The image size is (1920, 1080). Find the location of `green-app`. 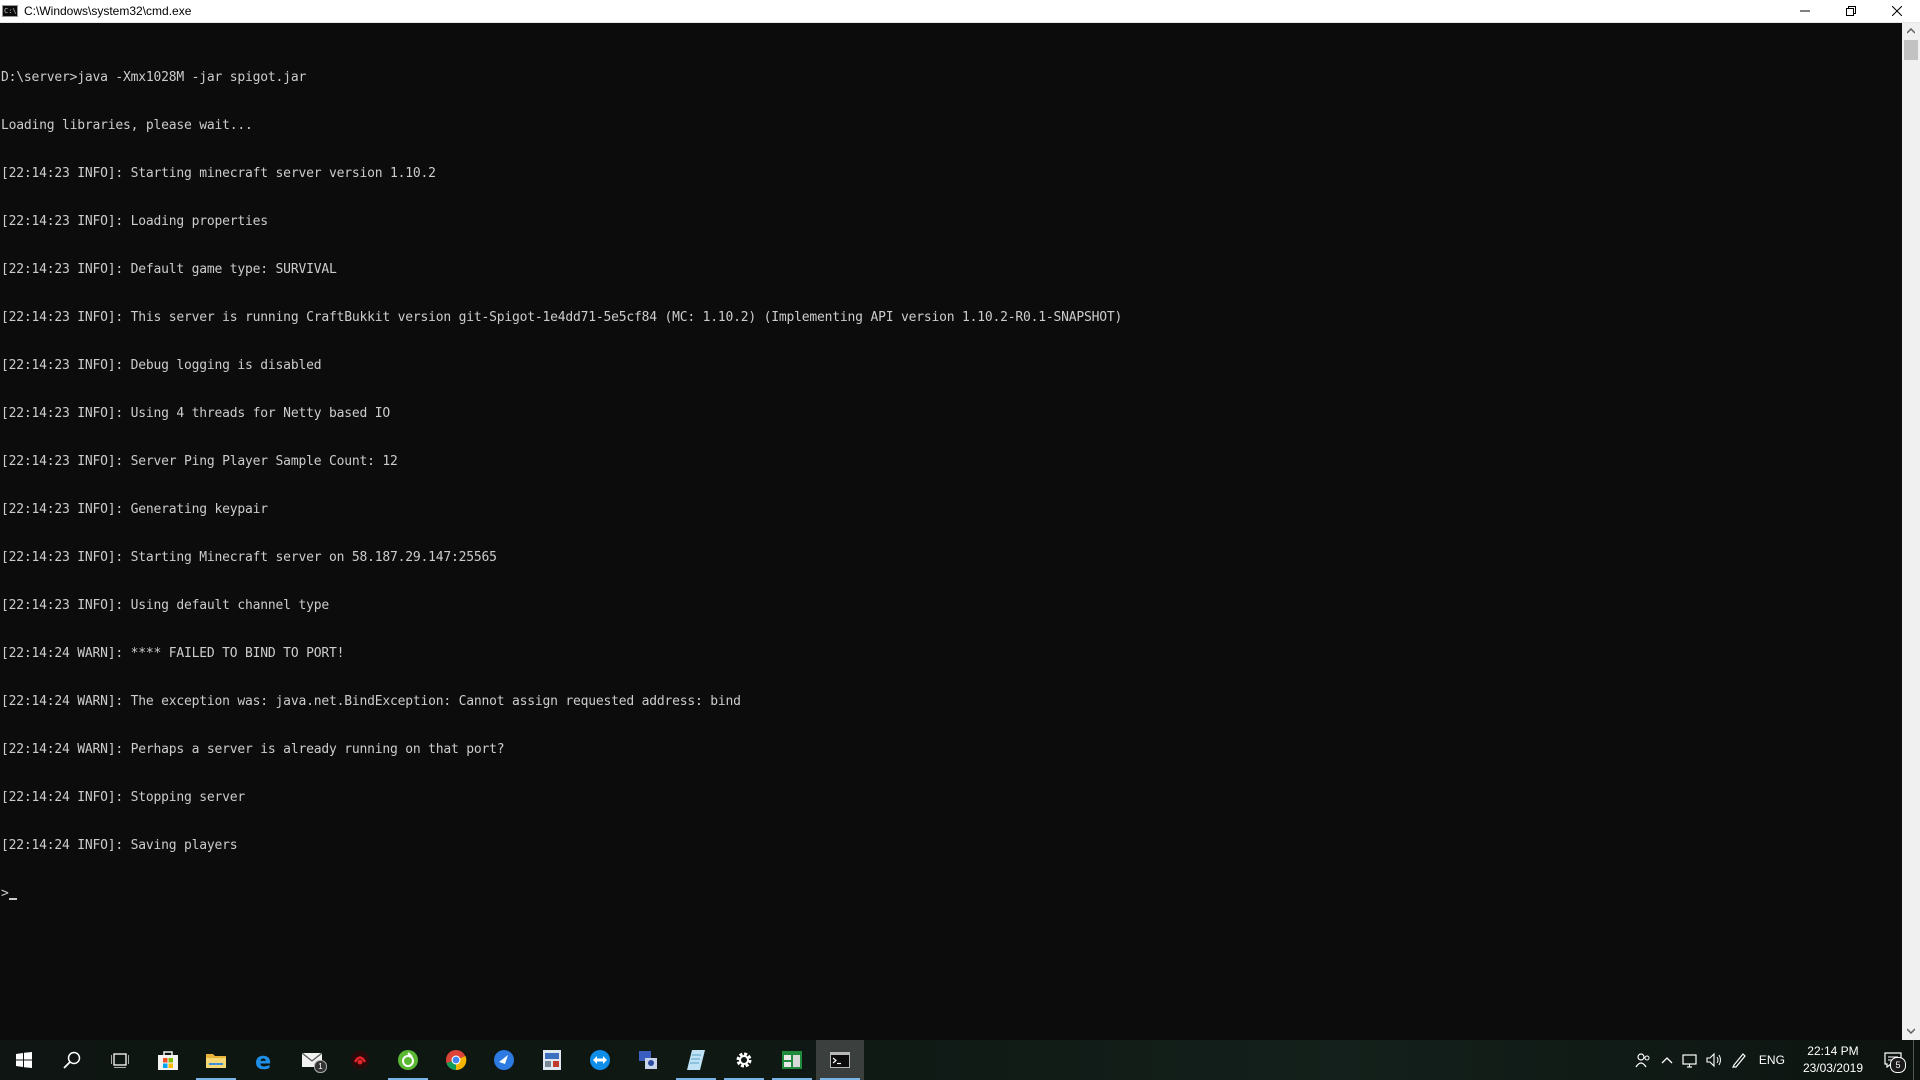

green-app is located at coordinates (408, 1060).